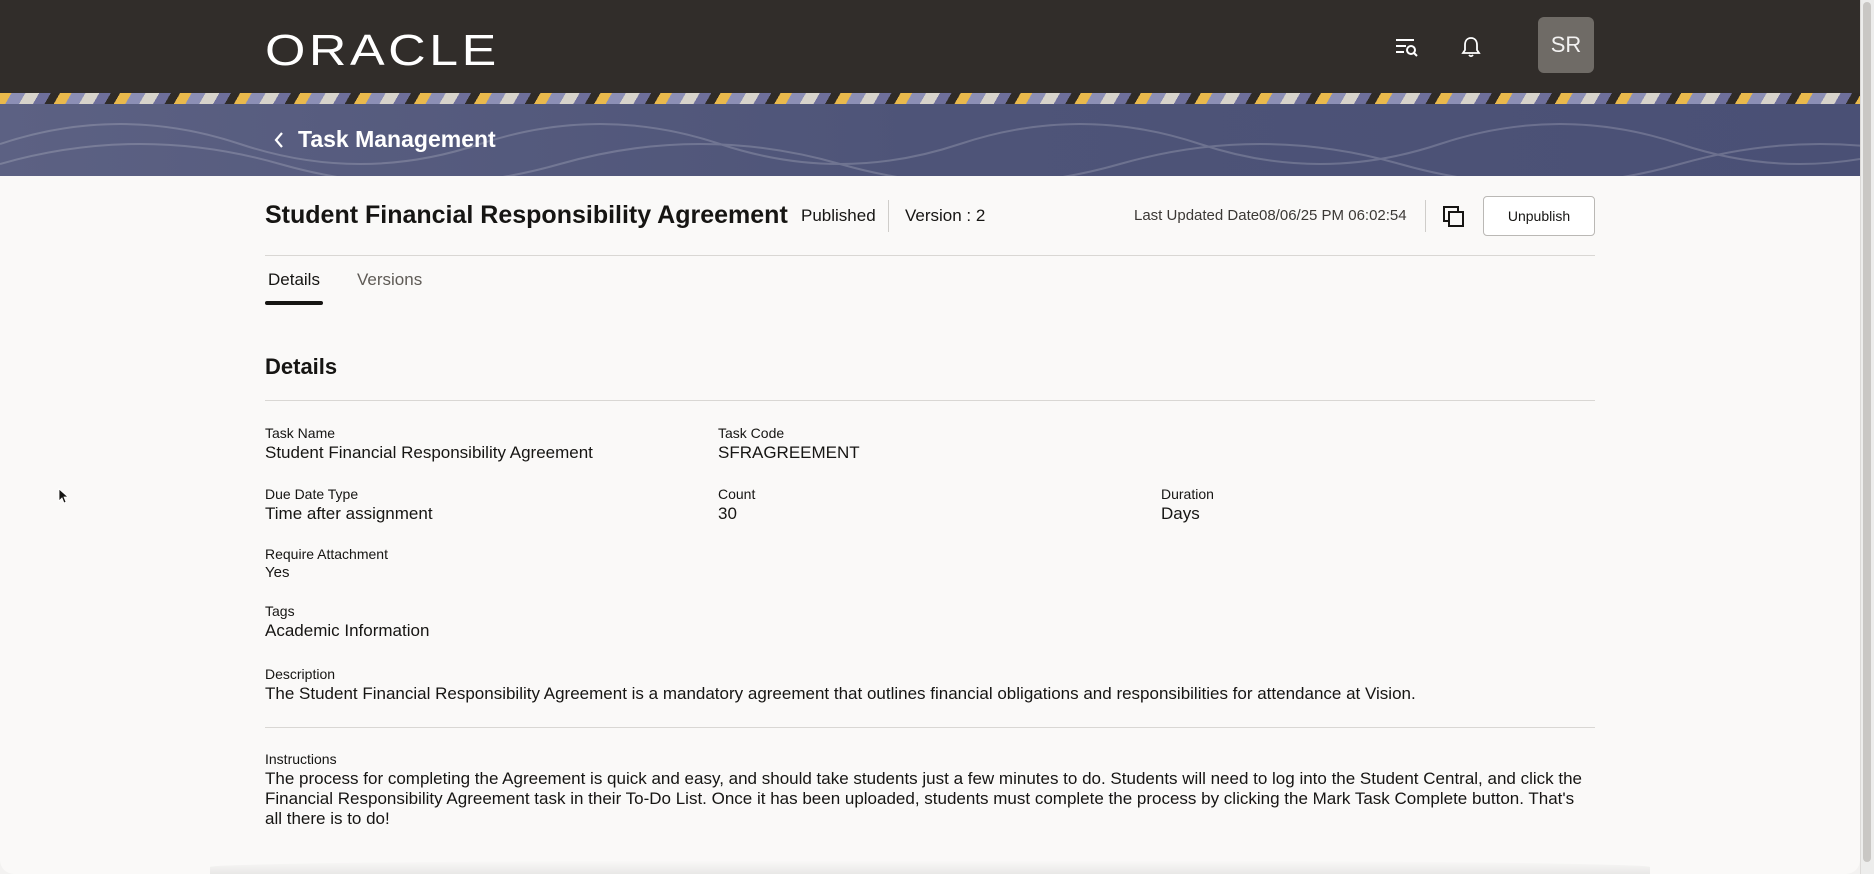 This screenshot has width=1874, height=874. What do you see at coordinates (312, 494) in the screenshot?
I see `field-label: Due Date Type` at bounding box center [312, 494].